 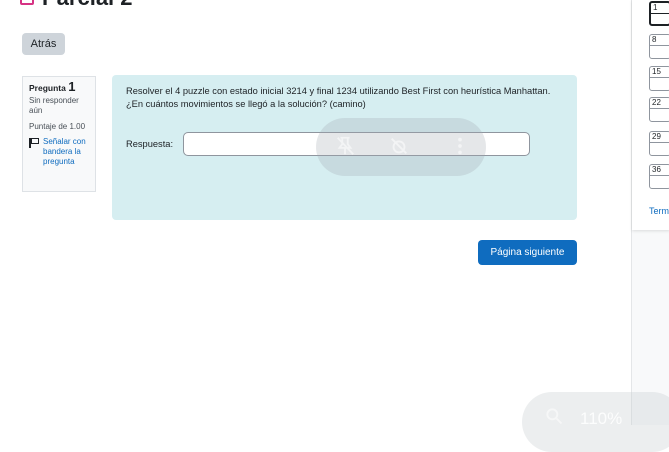 I want to click on quiz-nav-item: 29, so click(x=659, y=143).